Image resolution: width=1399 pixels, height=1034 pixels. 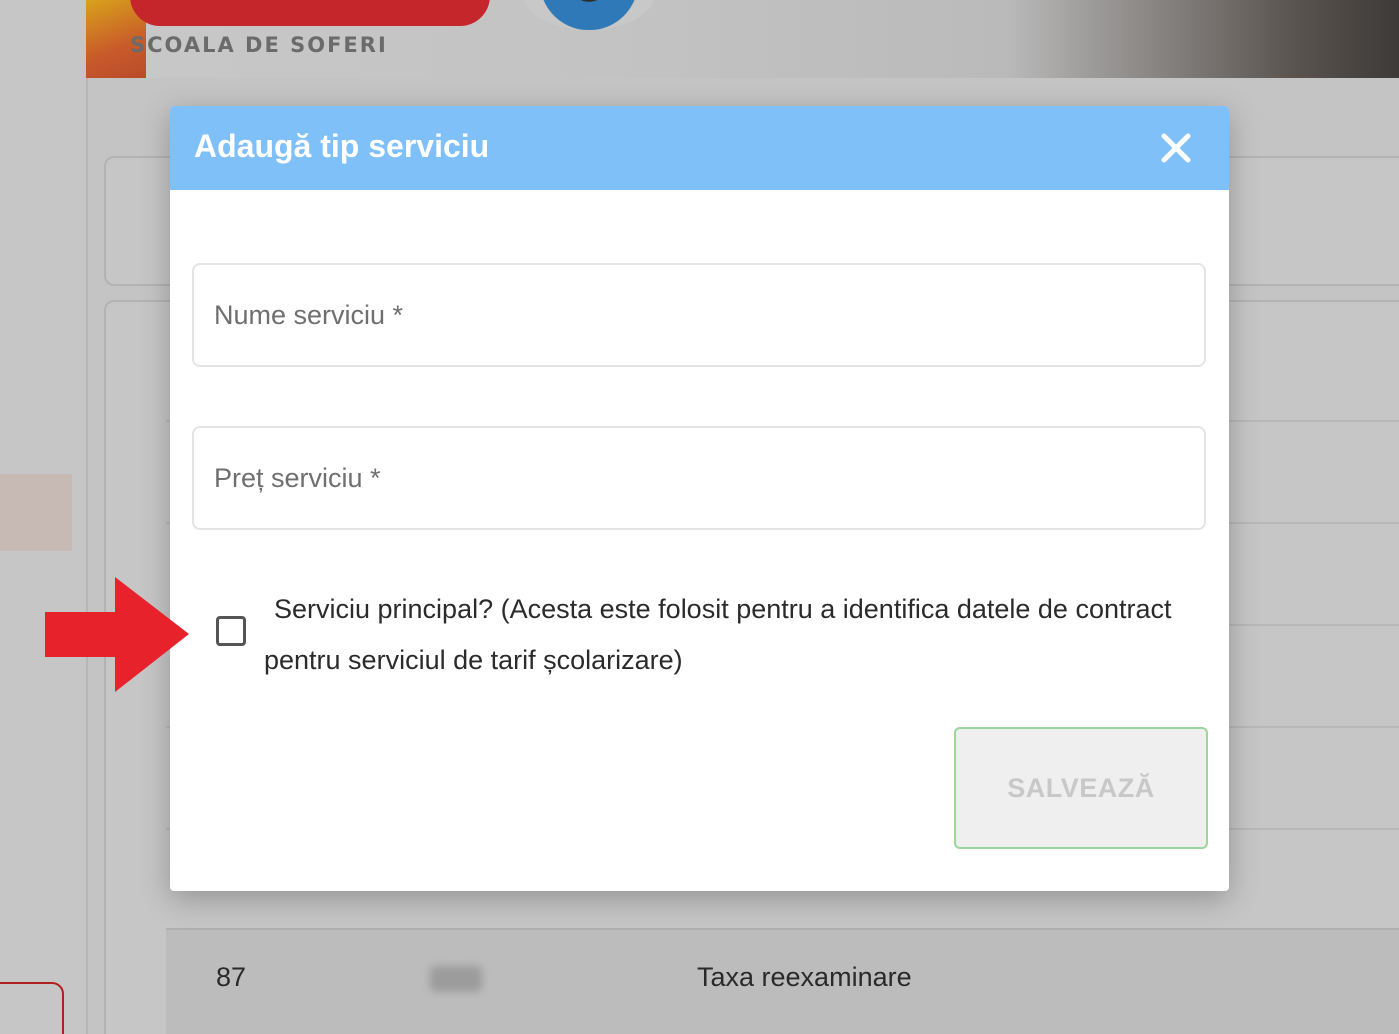 I want to click on save-button: SALVEAZĂ, so click(x=1081, y=788).